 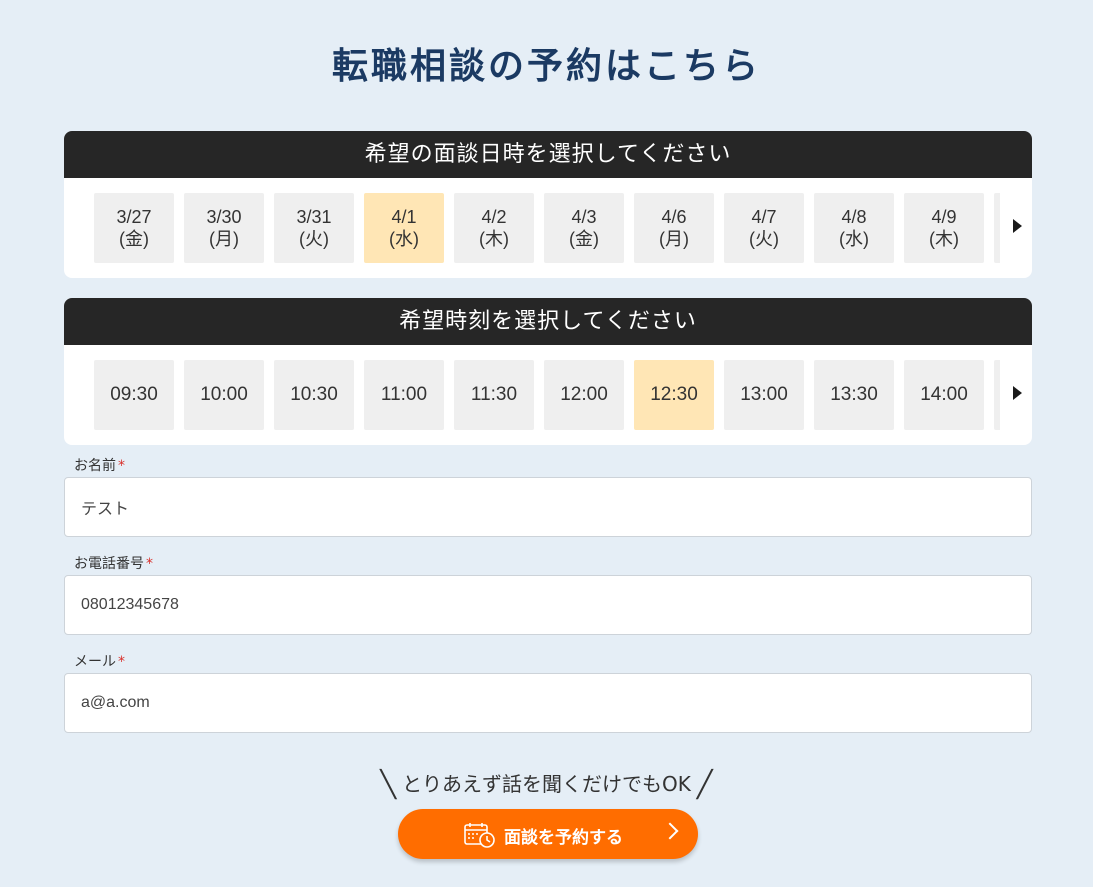 I want to click on time-slot-label: 11:00, so click(x=404, y=394).